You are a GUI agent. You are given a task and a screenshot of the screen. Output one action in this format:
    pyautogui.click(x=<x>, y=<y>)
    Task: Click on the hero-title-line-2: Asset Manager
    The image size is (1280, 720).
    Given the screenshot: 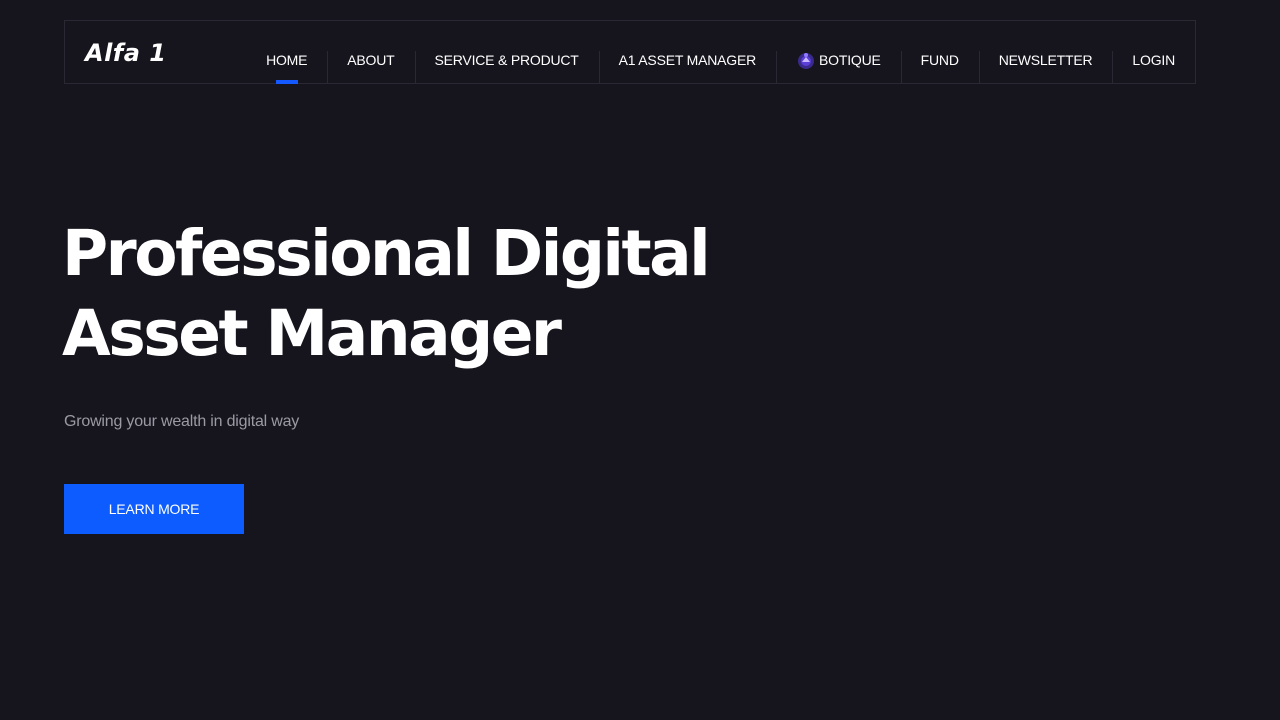 What is the action you would take?
    pyautogui.click(x=312, y=333)
    